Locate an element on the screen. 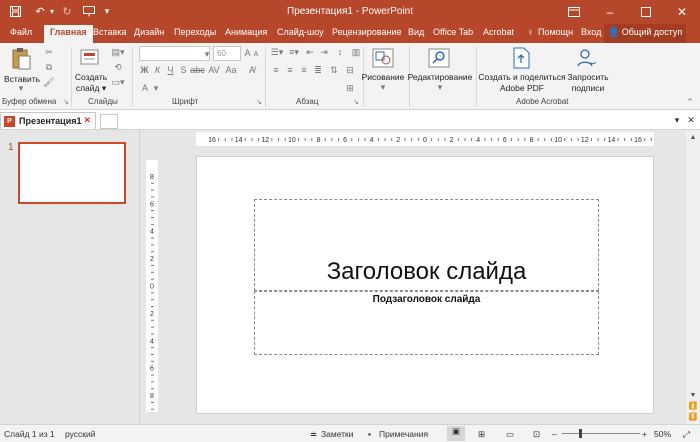 The width and height of the screenshot is (700, 442). decrease-indent-icon: ⇤ is located at coordinates (310, 52).